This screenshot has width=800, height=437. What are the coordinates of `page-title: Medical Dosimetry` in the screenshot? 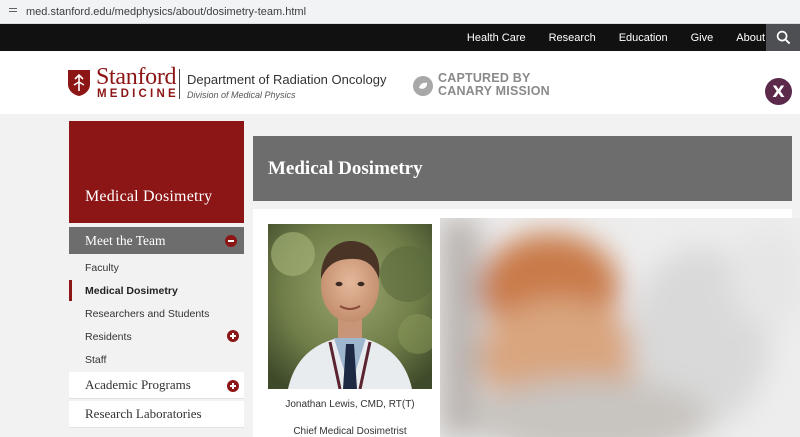 It's located at (345, 168).